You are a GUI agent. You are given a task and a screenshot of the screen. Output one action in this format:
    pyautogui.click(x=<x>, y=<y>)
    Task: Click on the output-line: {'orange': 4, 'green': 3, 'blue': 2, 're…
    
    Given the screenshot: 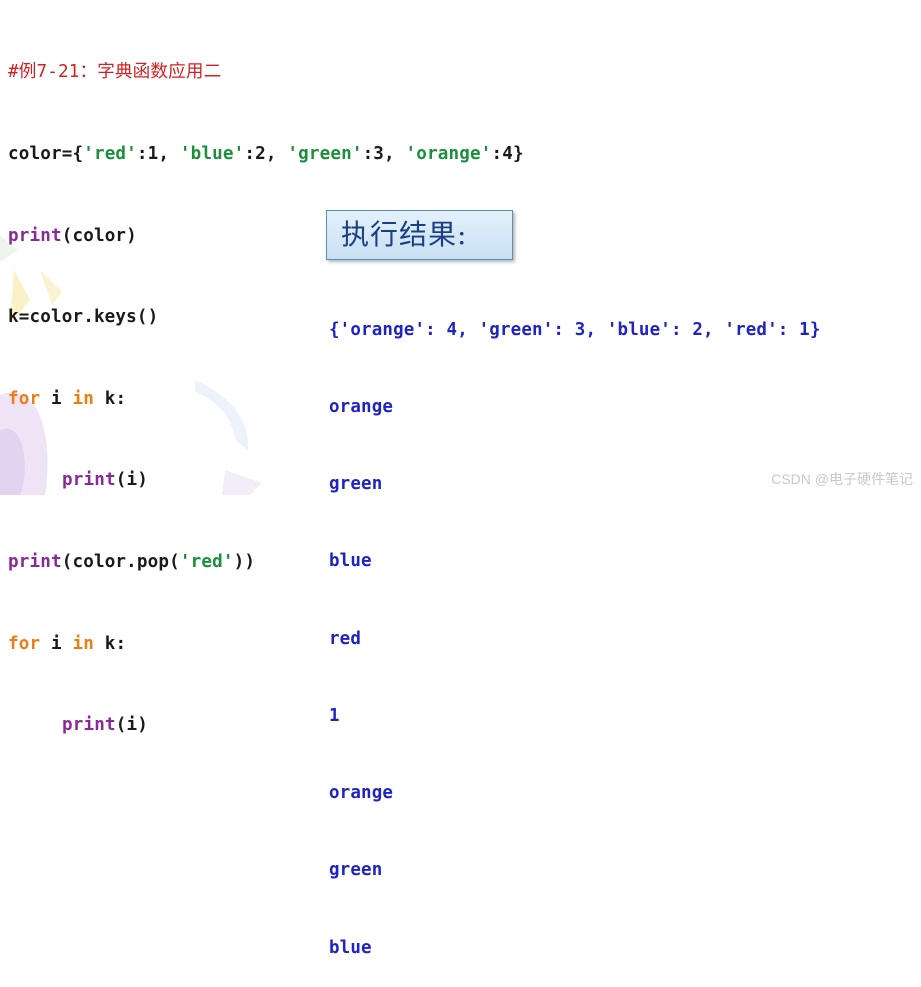 What is the action you would take?
    pyautogui.click(x=575, y=329)
    